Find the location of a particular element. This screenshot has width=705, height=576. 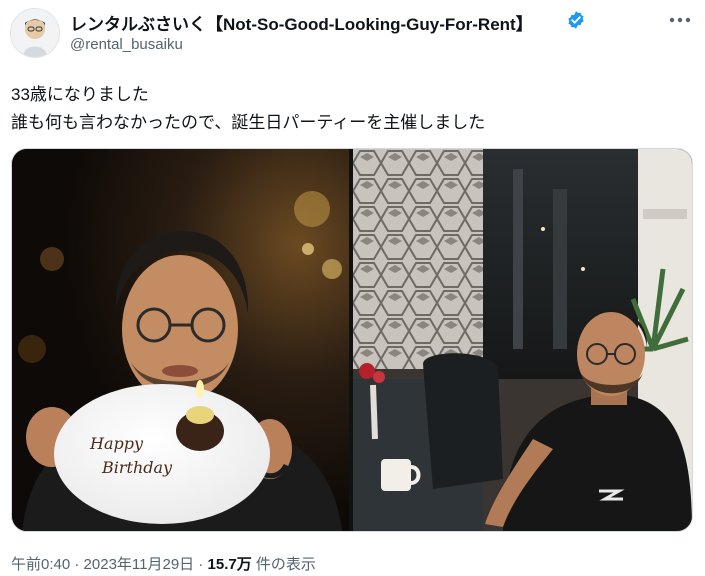

plate-writing-birthday: Birthday is located at coordinates (137, 467).